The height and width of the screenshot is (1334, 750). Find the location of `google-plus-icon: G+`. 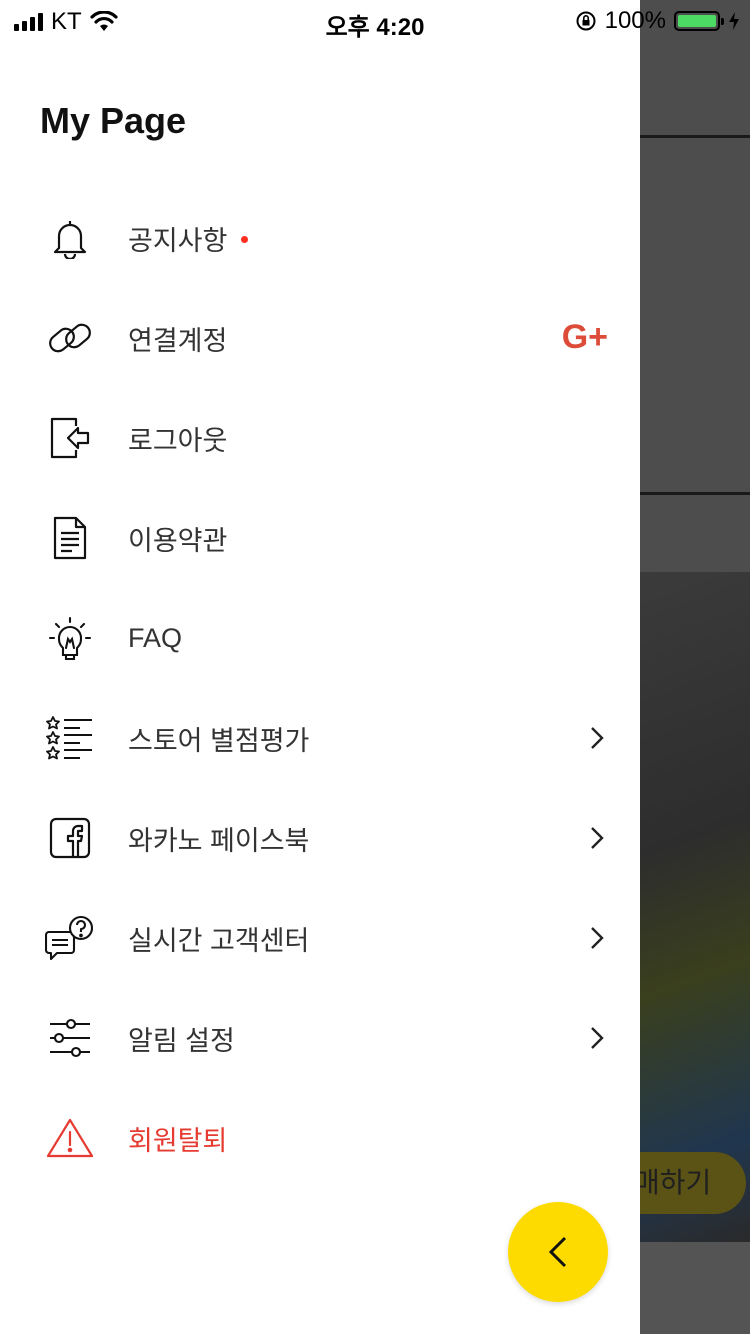

google-plus-icon: G+ is located at coordinates (584, 337).